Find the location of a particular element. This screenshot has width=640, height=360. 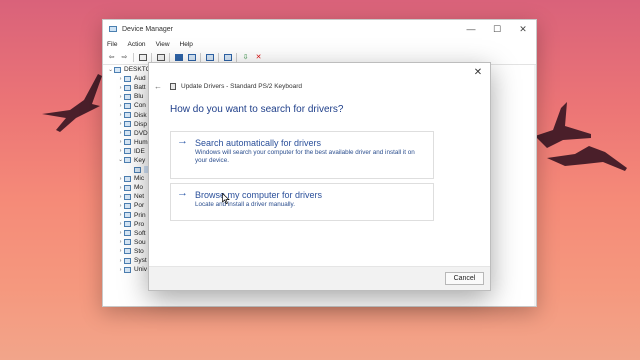

tree-item: › Mo is located at coordinates (130, 187).